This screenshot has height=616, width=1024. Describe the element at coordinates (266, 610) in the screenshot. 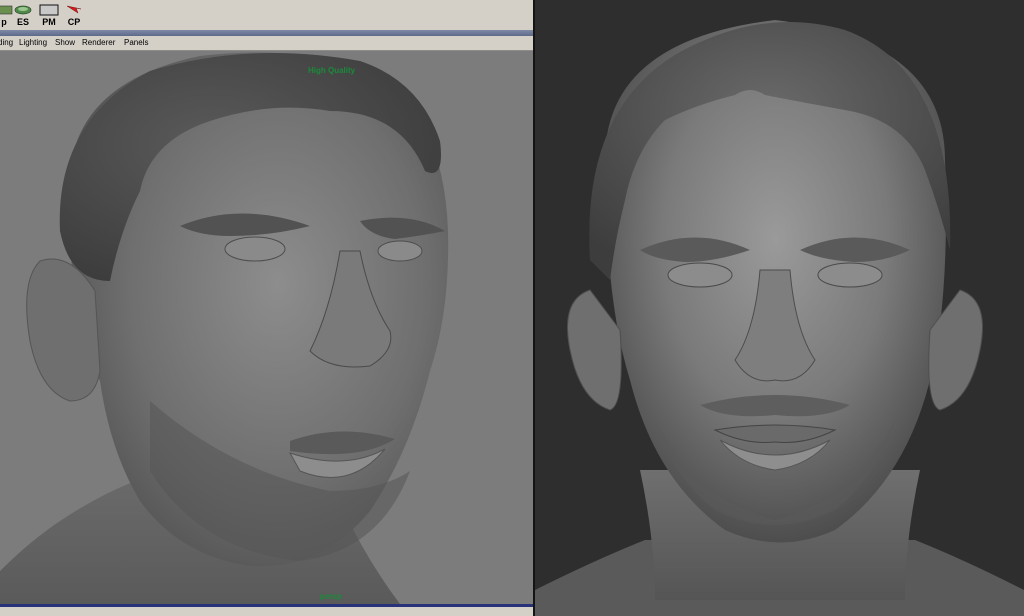

I see `viewport-bottom-frame` at that location.